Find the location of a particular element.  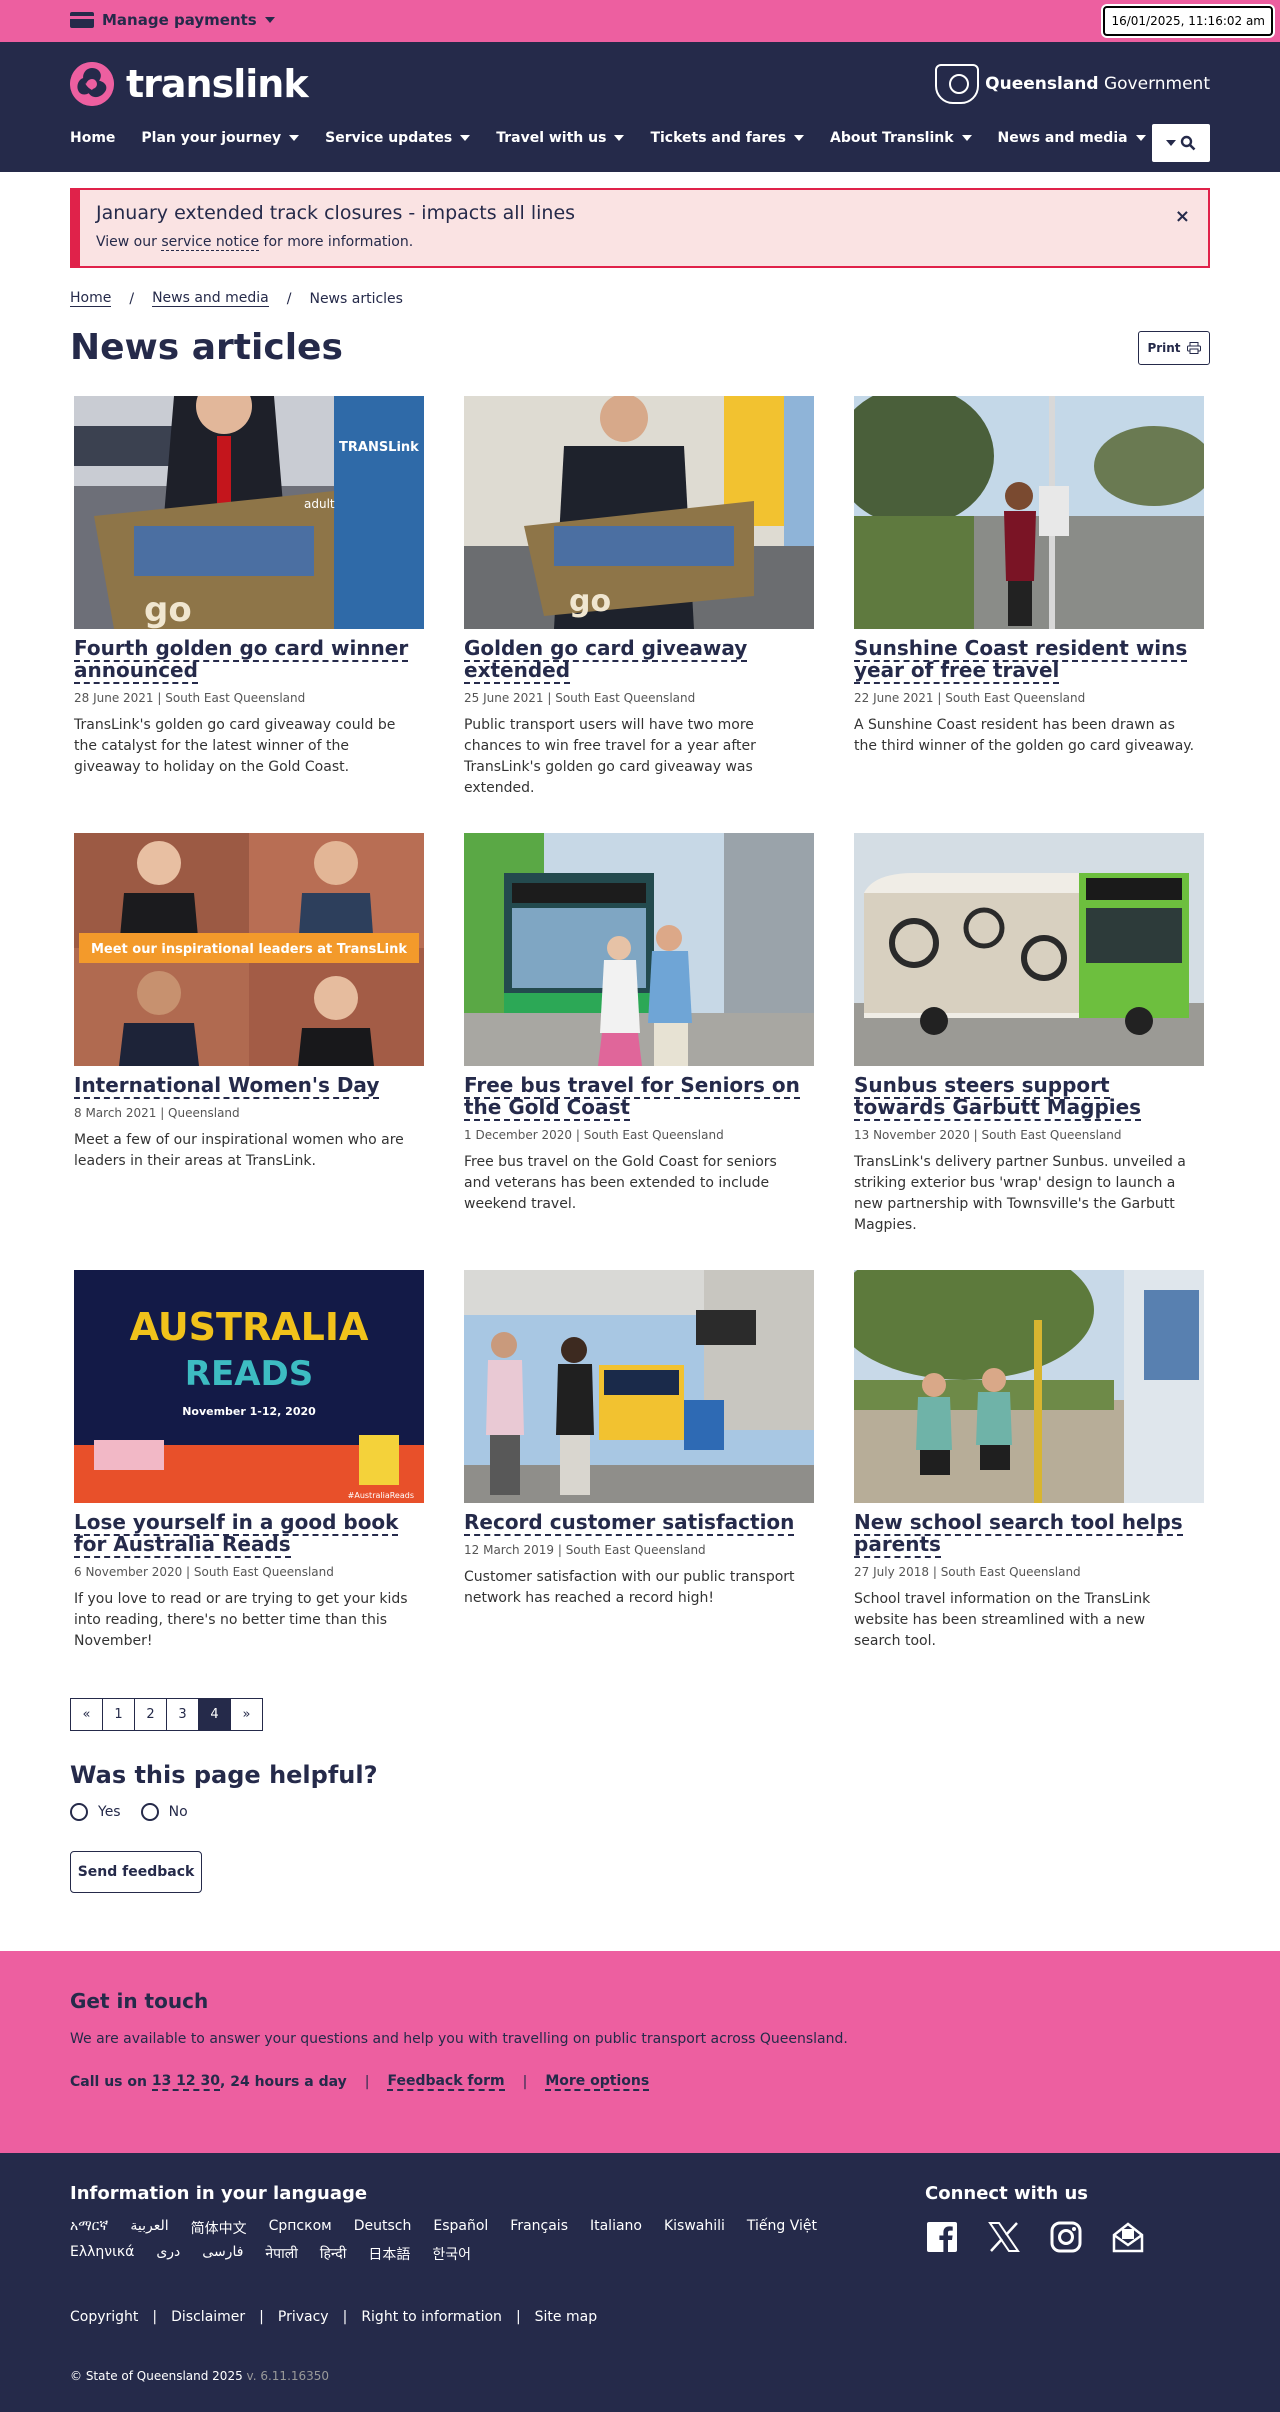

nav-plan-your-journey: Plan your journey is located at coordinates (220, 138).